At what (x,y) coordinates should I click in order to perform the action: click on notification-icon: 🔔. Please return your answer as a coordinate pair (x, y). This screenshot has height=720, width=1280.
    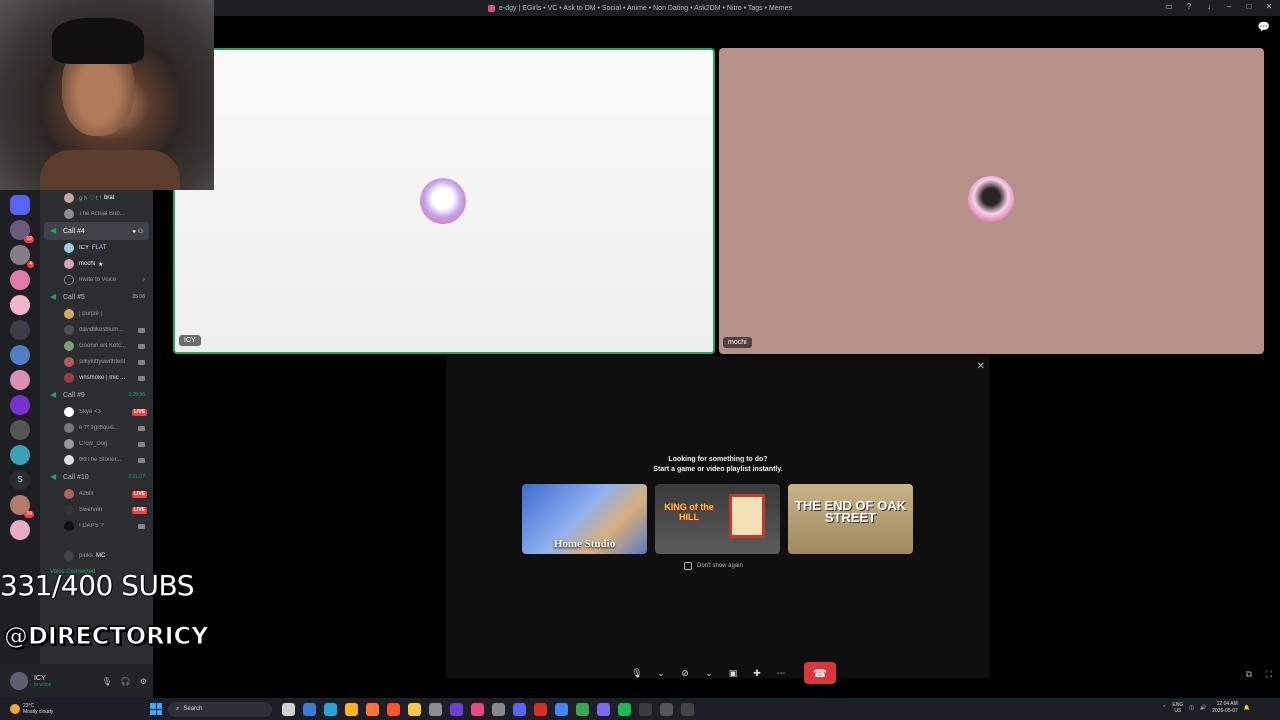
    Looking at the image, I should click on (1247, 708).